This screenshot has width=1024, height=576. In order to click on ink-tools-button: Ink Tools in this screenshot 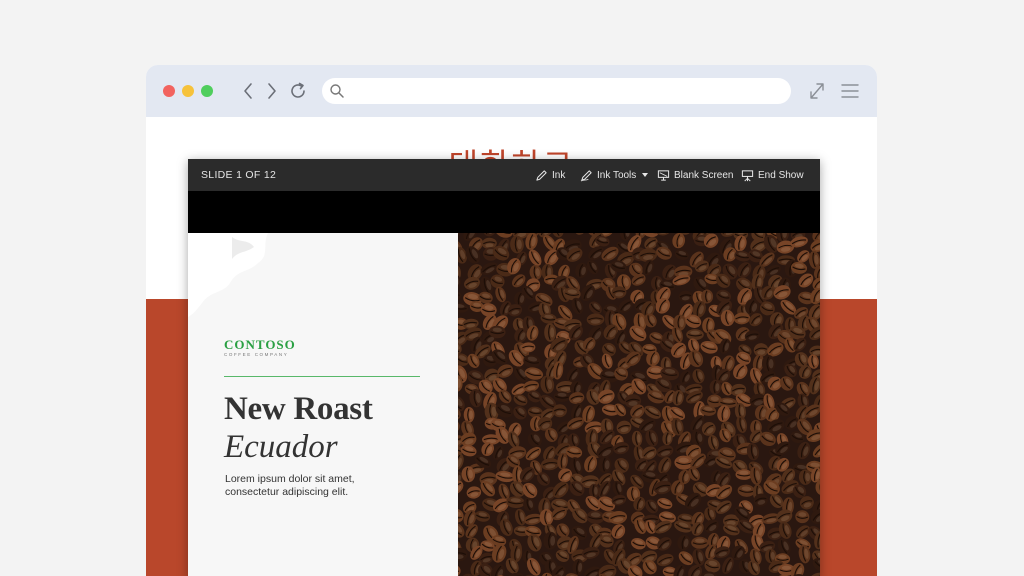, I will do `click(614, 175)`.